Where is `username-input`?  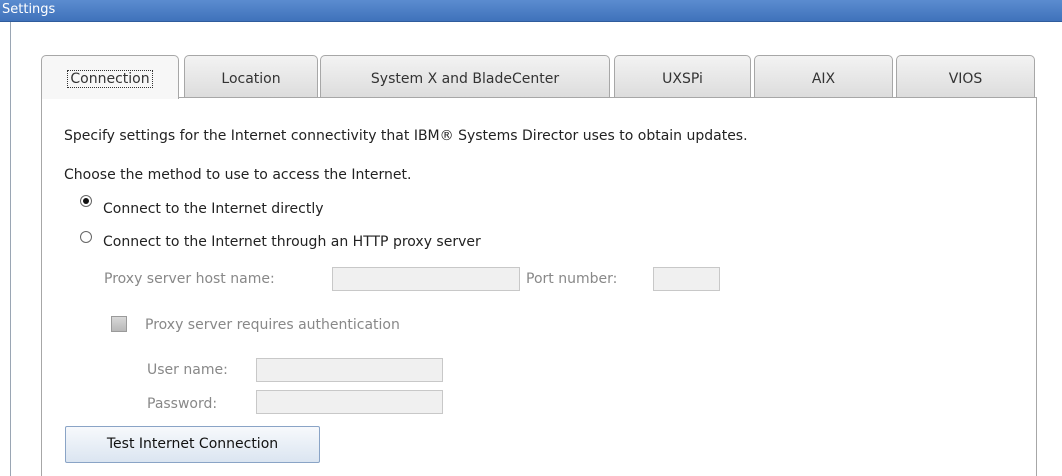 username-input is located at coordinates (349, 370).